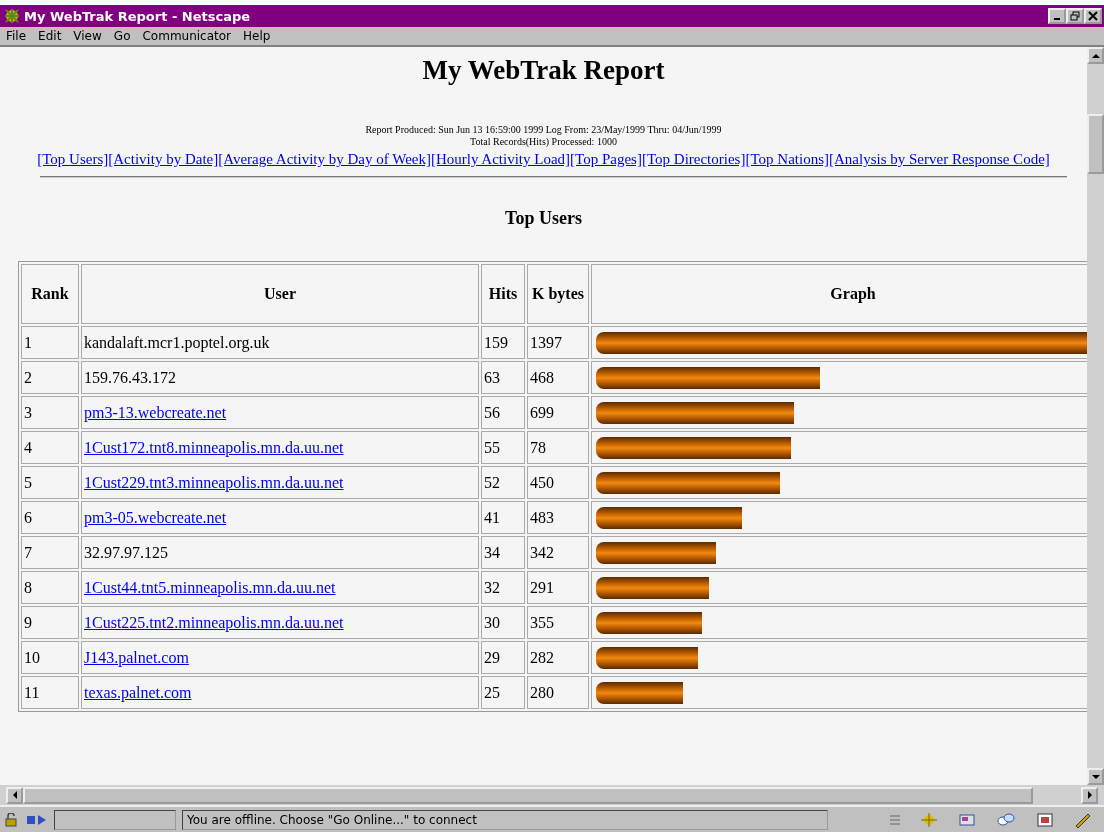 The height and width of the screenshot is (832, 1104). Describe the element at coordinates (1095, 776) in the screenshot. I see `scroll-down-icon` at that location.